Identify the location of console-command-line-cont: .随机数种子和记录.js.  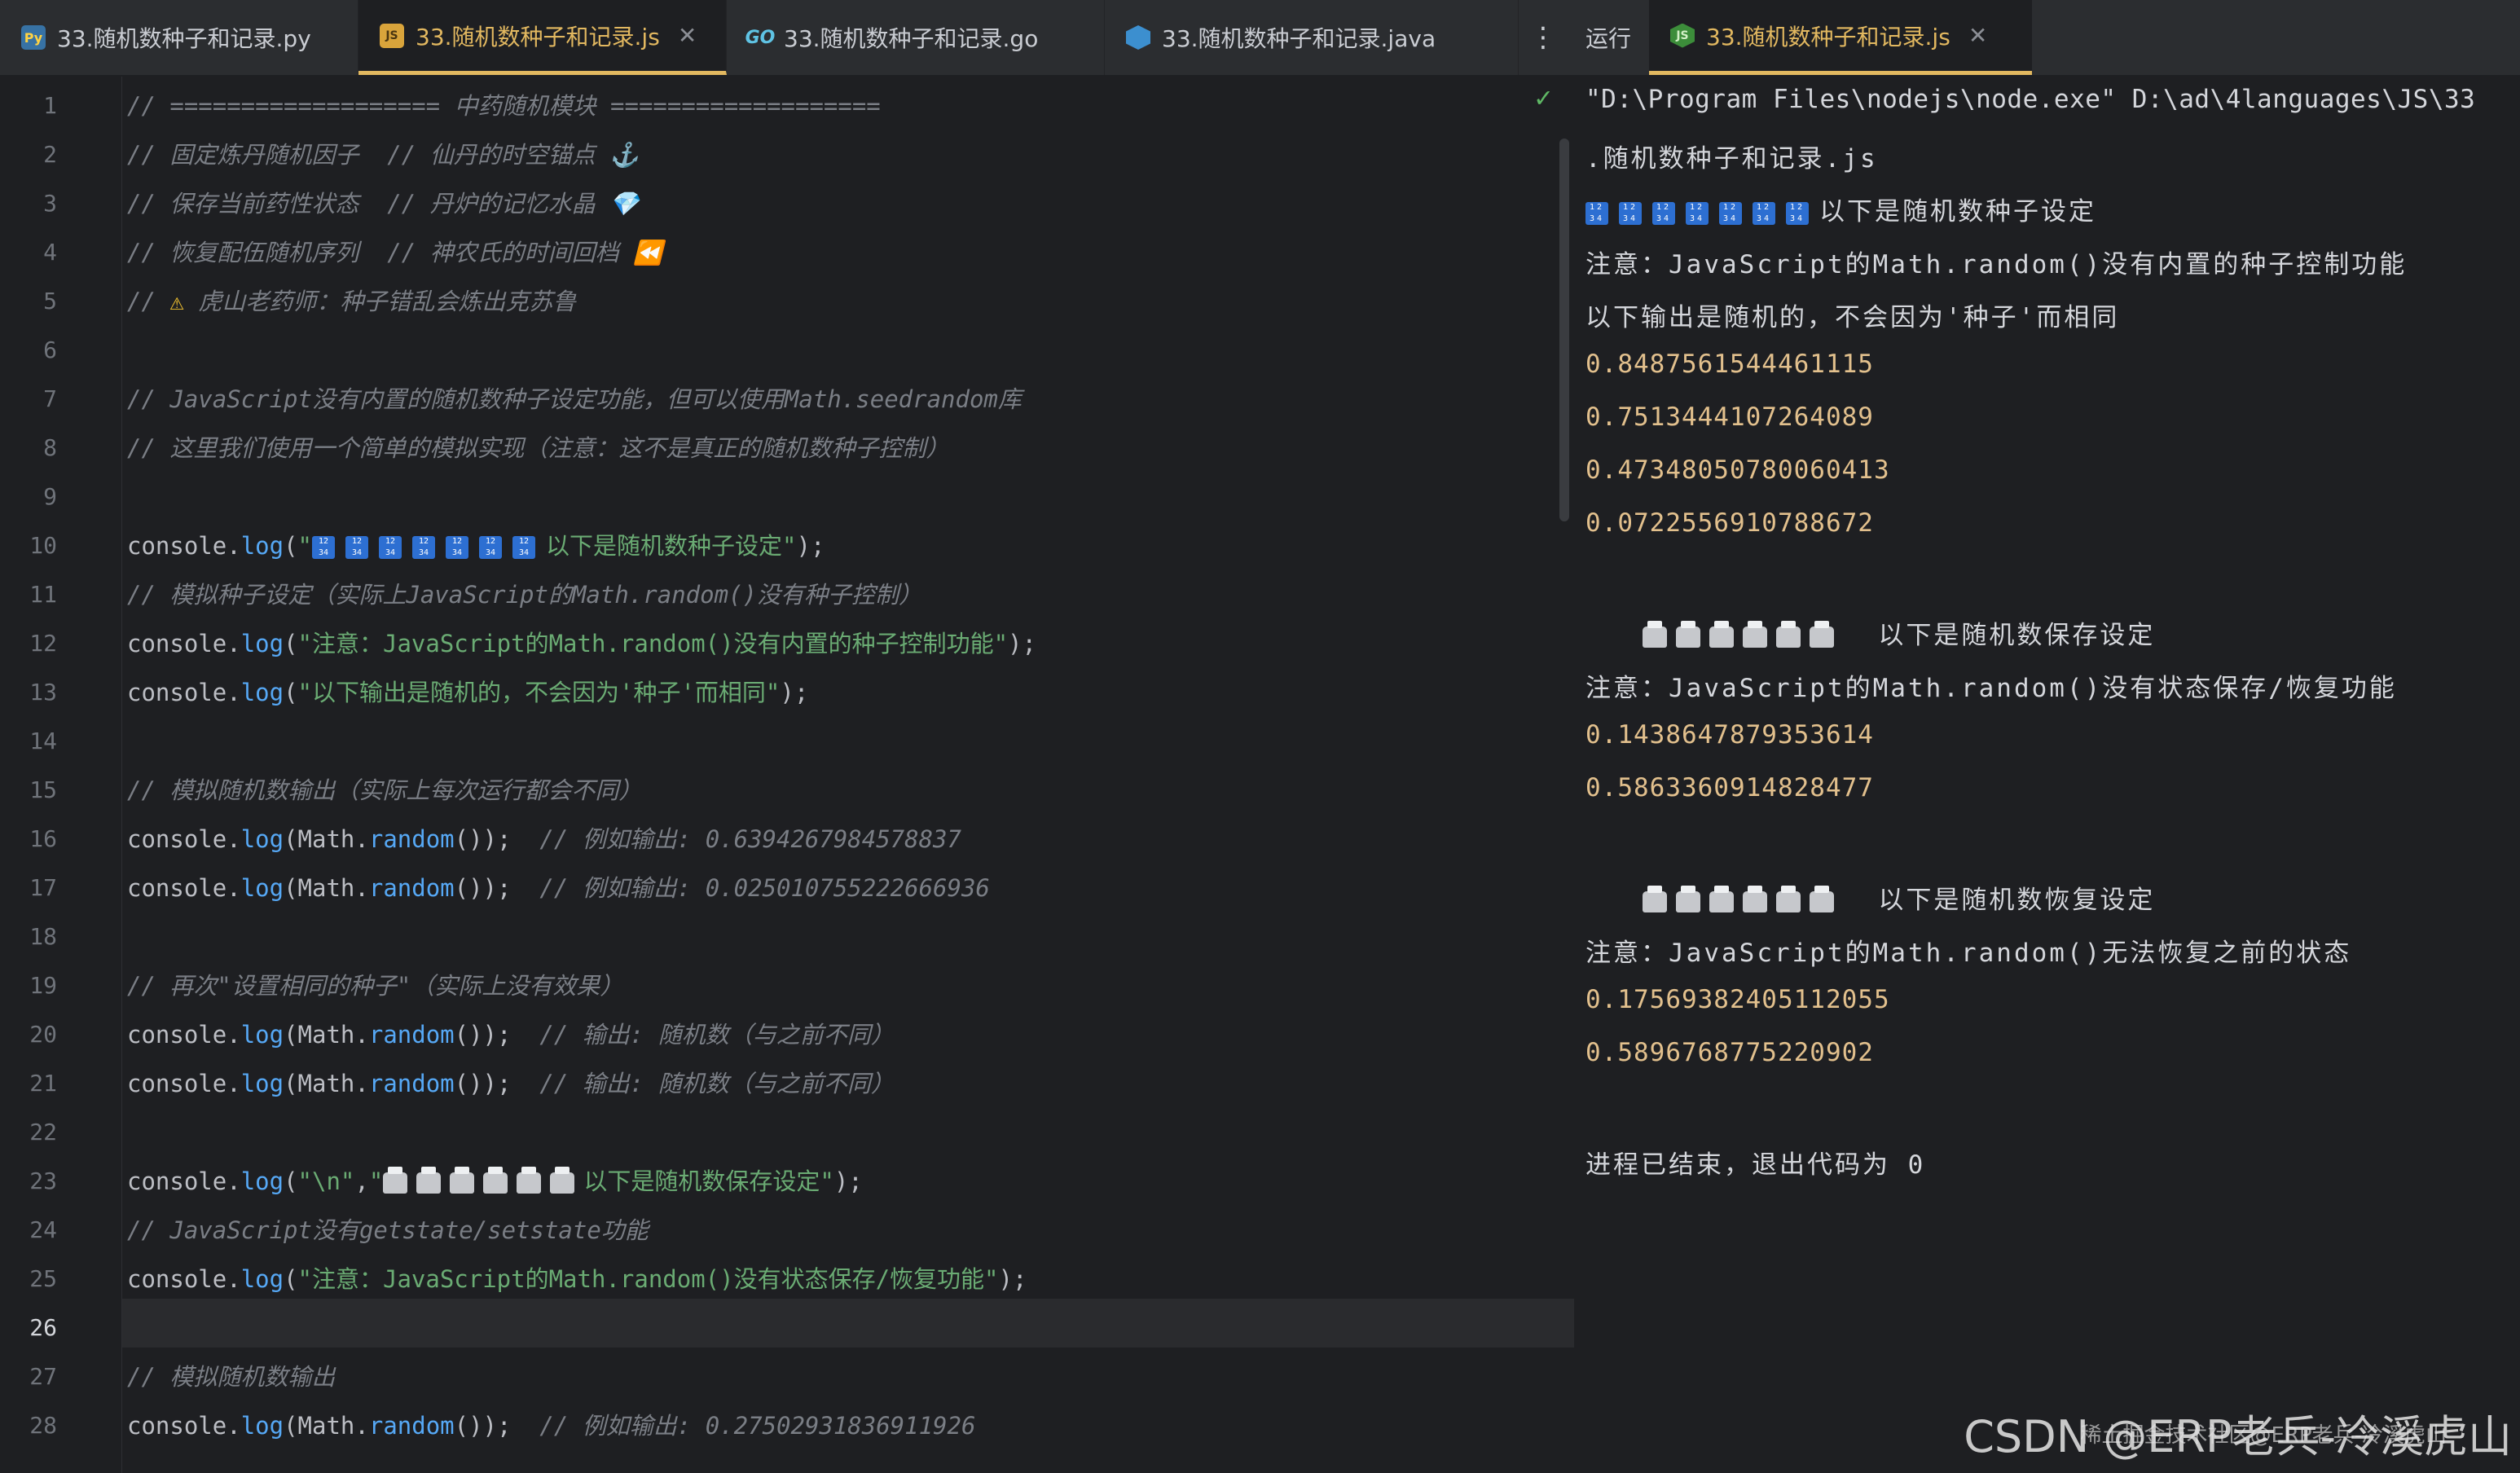
(1732, 159).